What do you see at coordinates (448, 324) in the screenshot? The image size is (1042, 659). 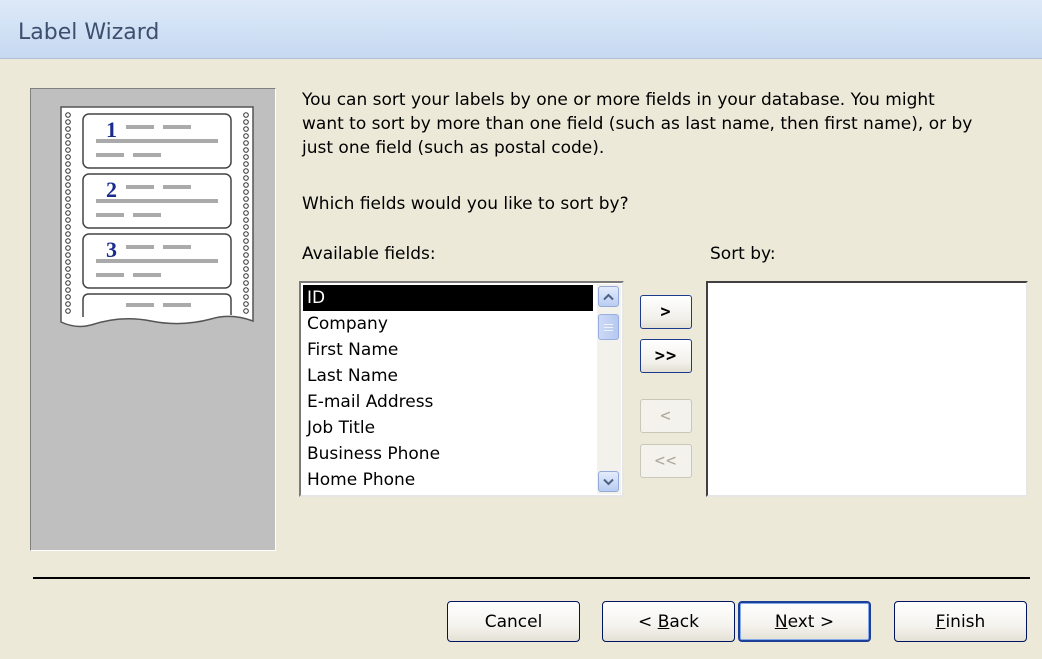 I see `list-item-company: Company` at bounding box center [448, 324].